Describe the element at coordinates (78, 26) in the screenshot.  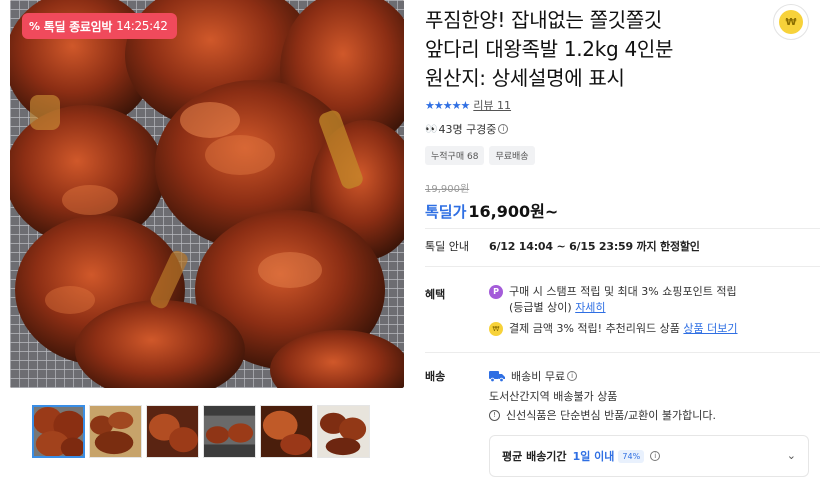
I see `deal-badge-label: 톡딜 종료임박` at that location.